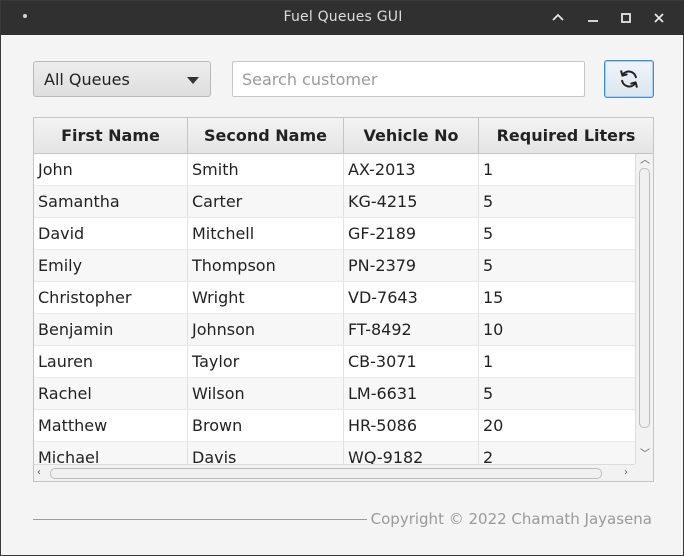 This screenshot has width=684, height=556. What do you see at coordinates (111, 201) in the screenshot?
I see `cell-first-name: Samantha` at bounding box center [111, 201].